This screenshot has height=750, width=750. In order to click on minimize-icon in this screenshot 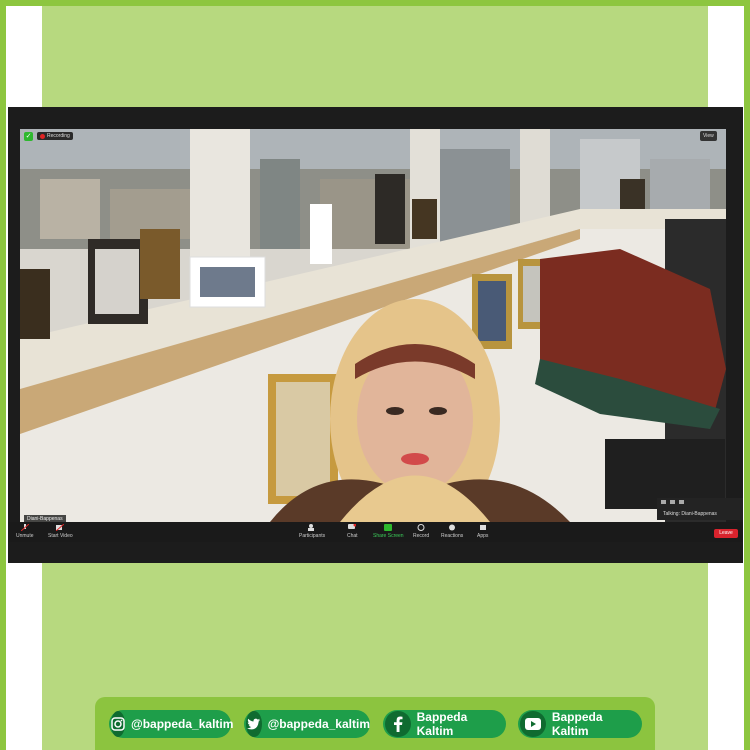, I will do `click(663, 502)`.